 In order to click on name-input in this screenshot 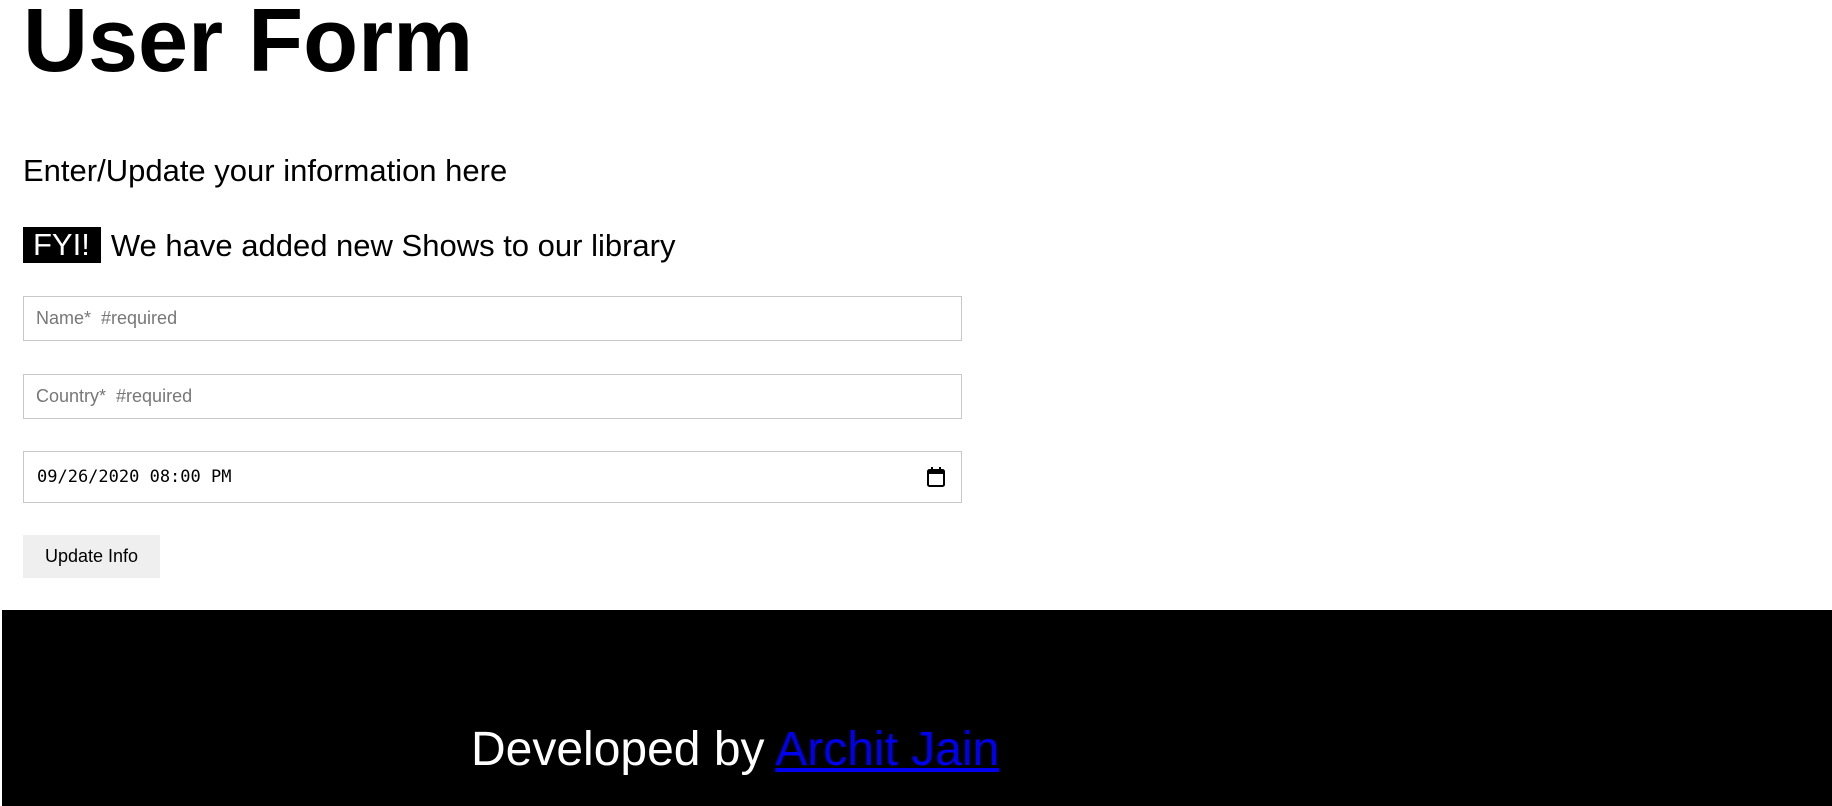, I will do `click(492, 318)`.